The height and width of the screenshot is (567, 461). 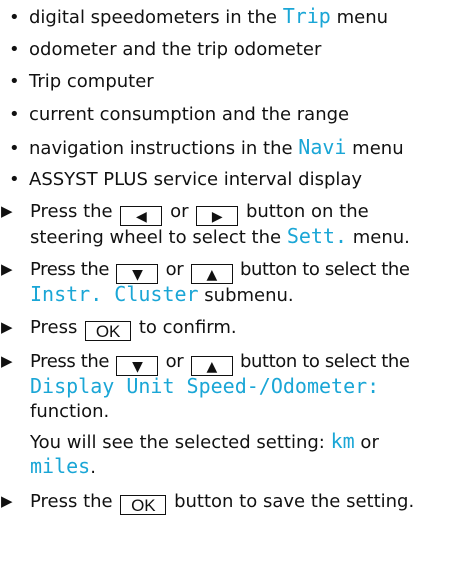 What do you see at coordinates (196, 179) in the screenshot?
I see `bullet-text: ASSYST PLUS service interval display` at bounding box center [196, 179].